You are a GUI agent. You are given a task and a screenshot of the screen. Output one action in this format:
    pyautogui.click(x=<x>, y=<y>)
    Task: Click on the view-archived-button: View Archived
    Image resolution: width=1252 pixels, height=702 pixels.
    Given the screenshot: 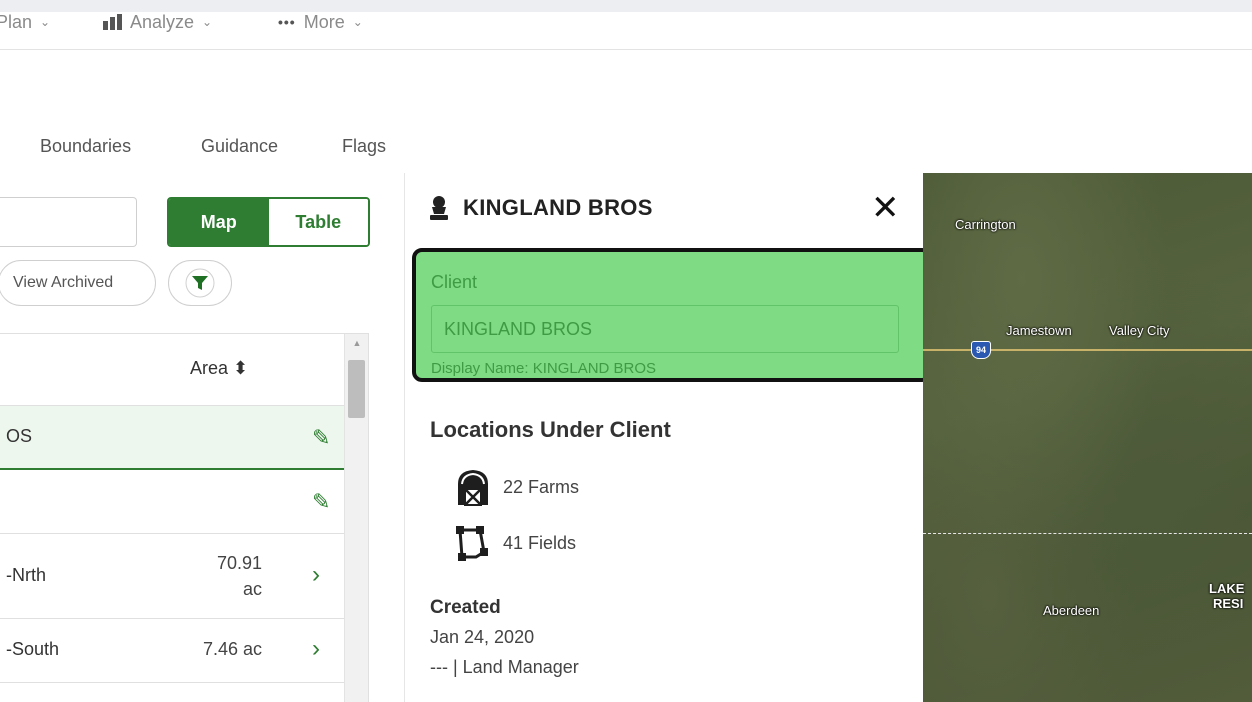 What is the action you would take?
    pyautogui.click(x=78, y=283)
    